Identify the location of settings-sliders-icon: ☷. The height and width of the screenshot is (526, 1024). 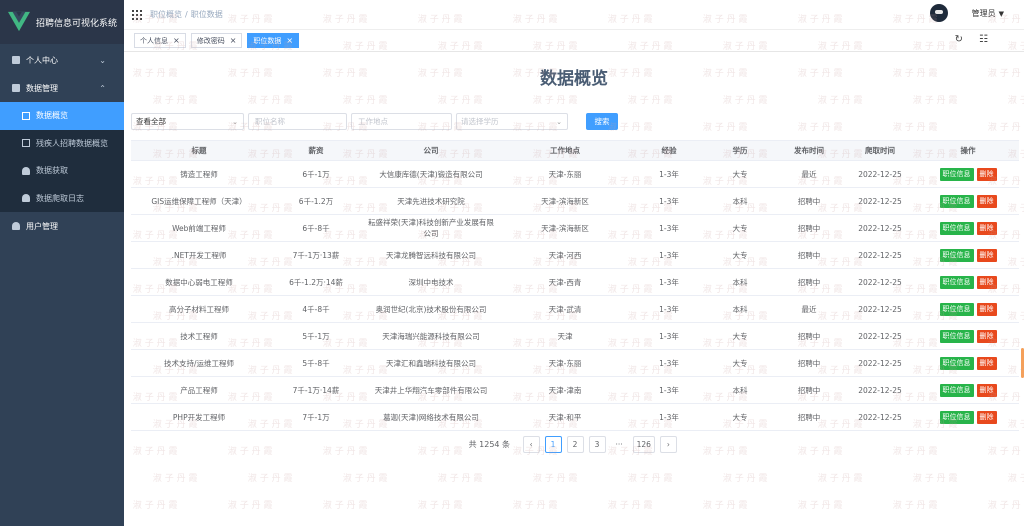
(983, 39).